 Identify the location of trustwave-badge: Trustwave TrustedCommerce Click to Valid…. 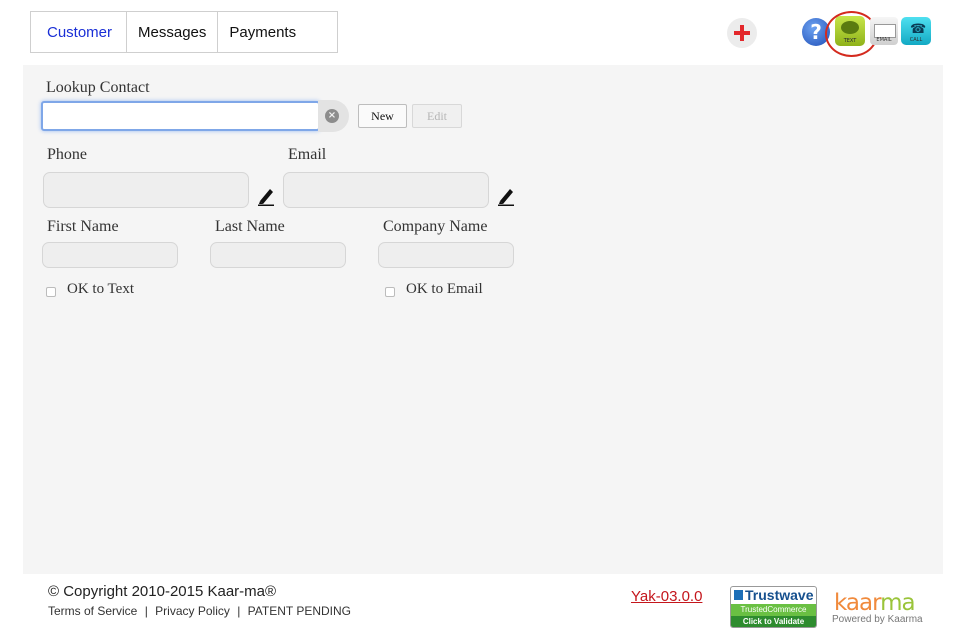
(773, 607).